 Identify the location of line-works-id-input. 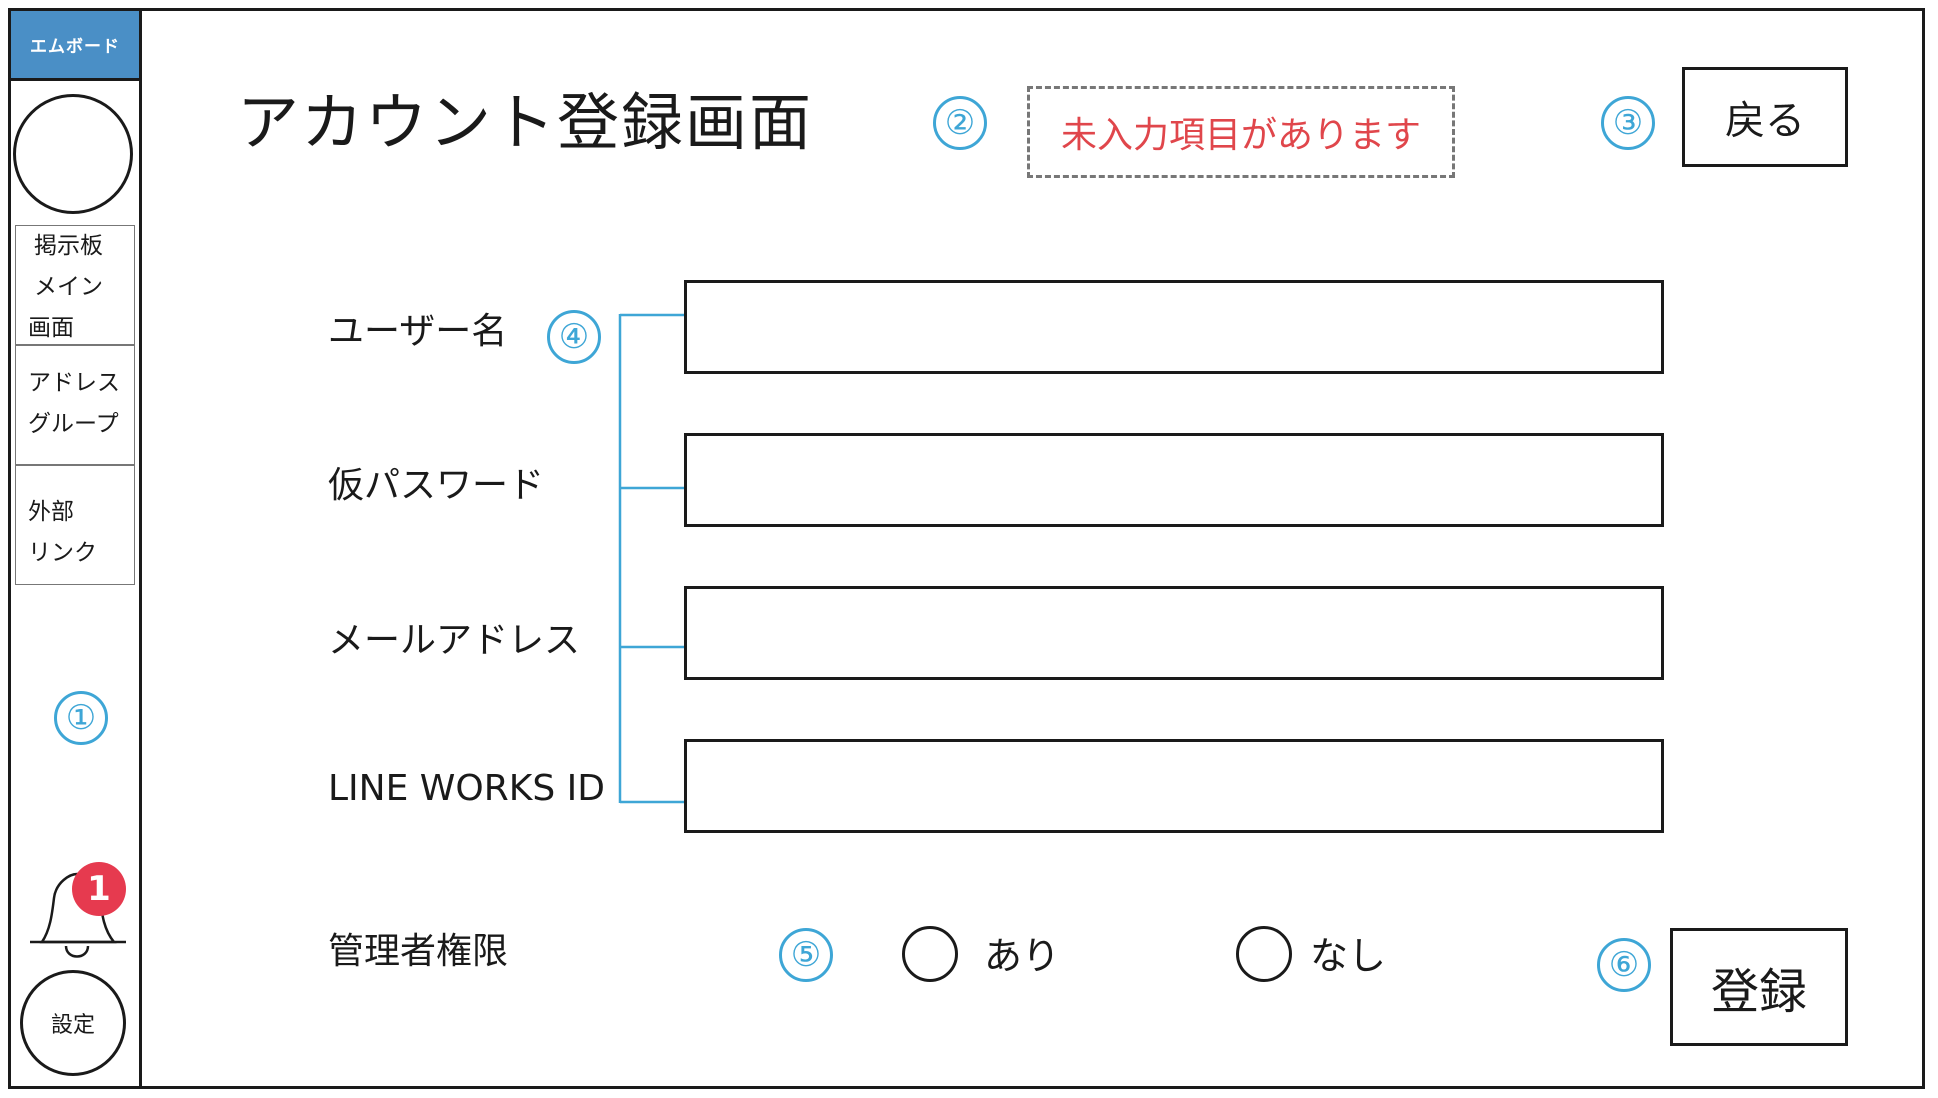
(1174, 786).